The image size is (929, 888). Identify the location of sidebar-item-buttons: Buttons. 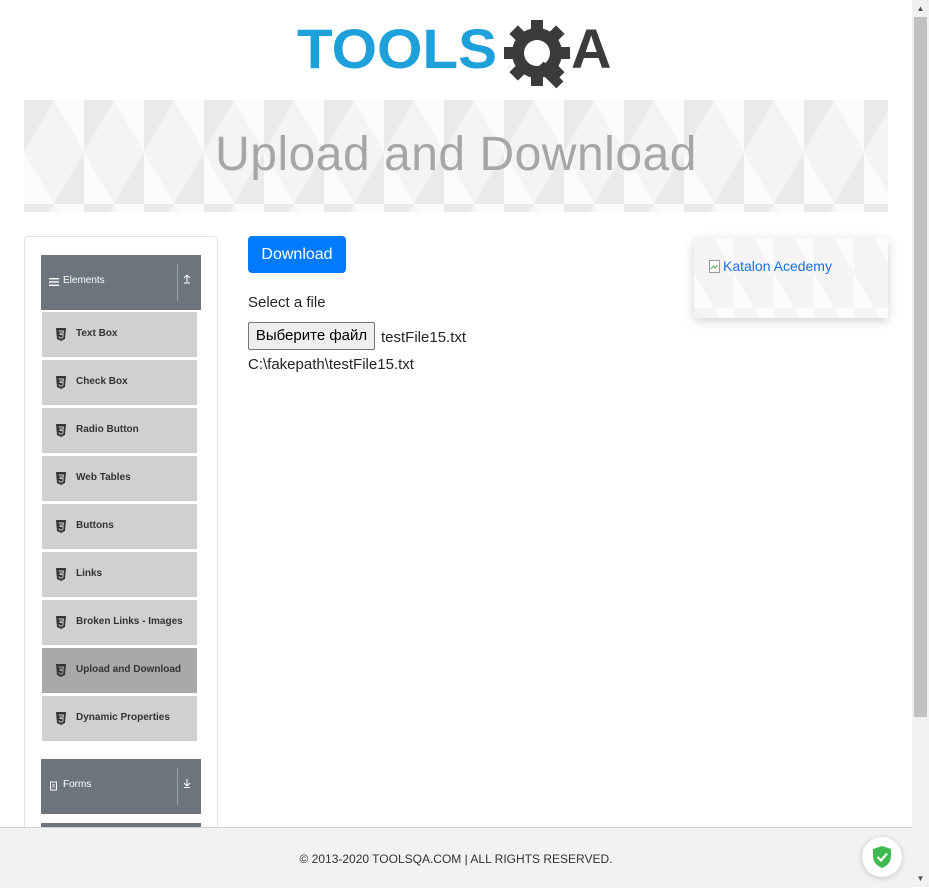
(119, 527).